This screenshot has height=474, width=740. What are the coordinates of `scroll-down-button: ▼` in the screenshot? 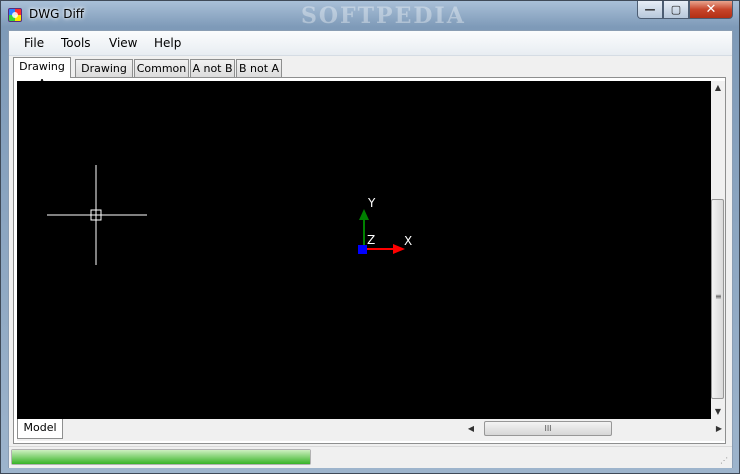 It's located at (718, 412).